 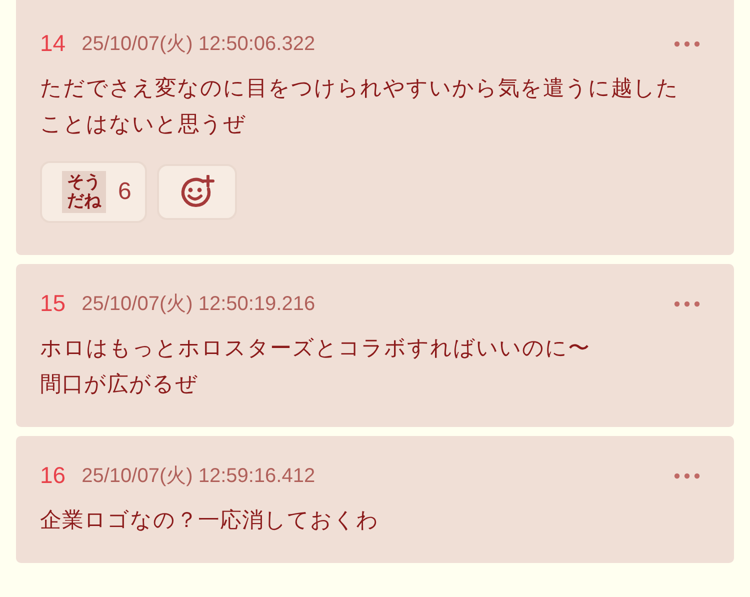 I want to click on post-date: 25/10/07(火) 12:50:06.322, so click(x=199, y=44).